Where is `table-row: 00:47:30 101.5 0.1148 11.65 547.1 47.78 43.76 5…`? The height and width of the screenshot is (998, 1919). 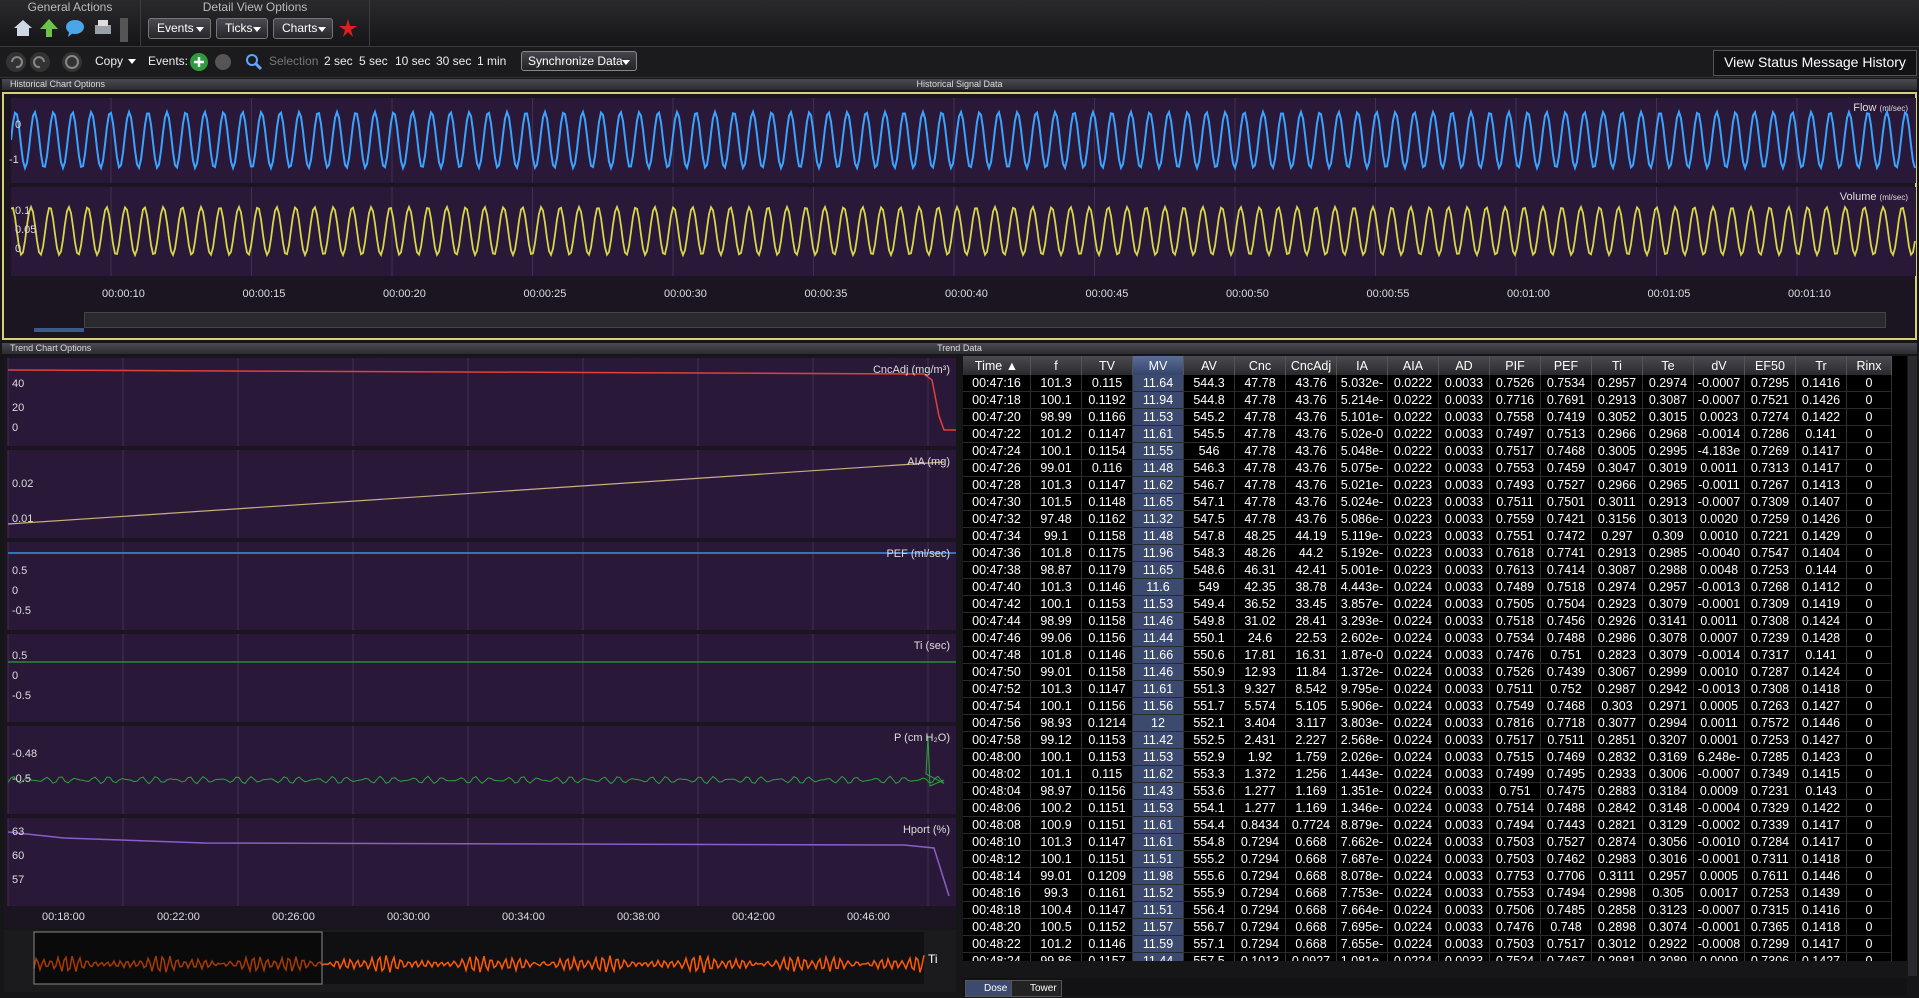 table-row: 00:47:30 101.5 0.1148 11.65 547.1 47.78 43.76 5… is located at coordinates (1427, 502).